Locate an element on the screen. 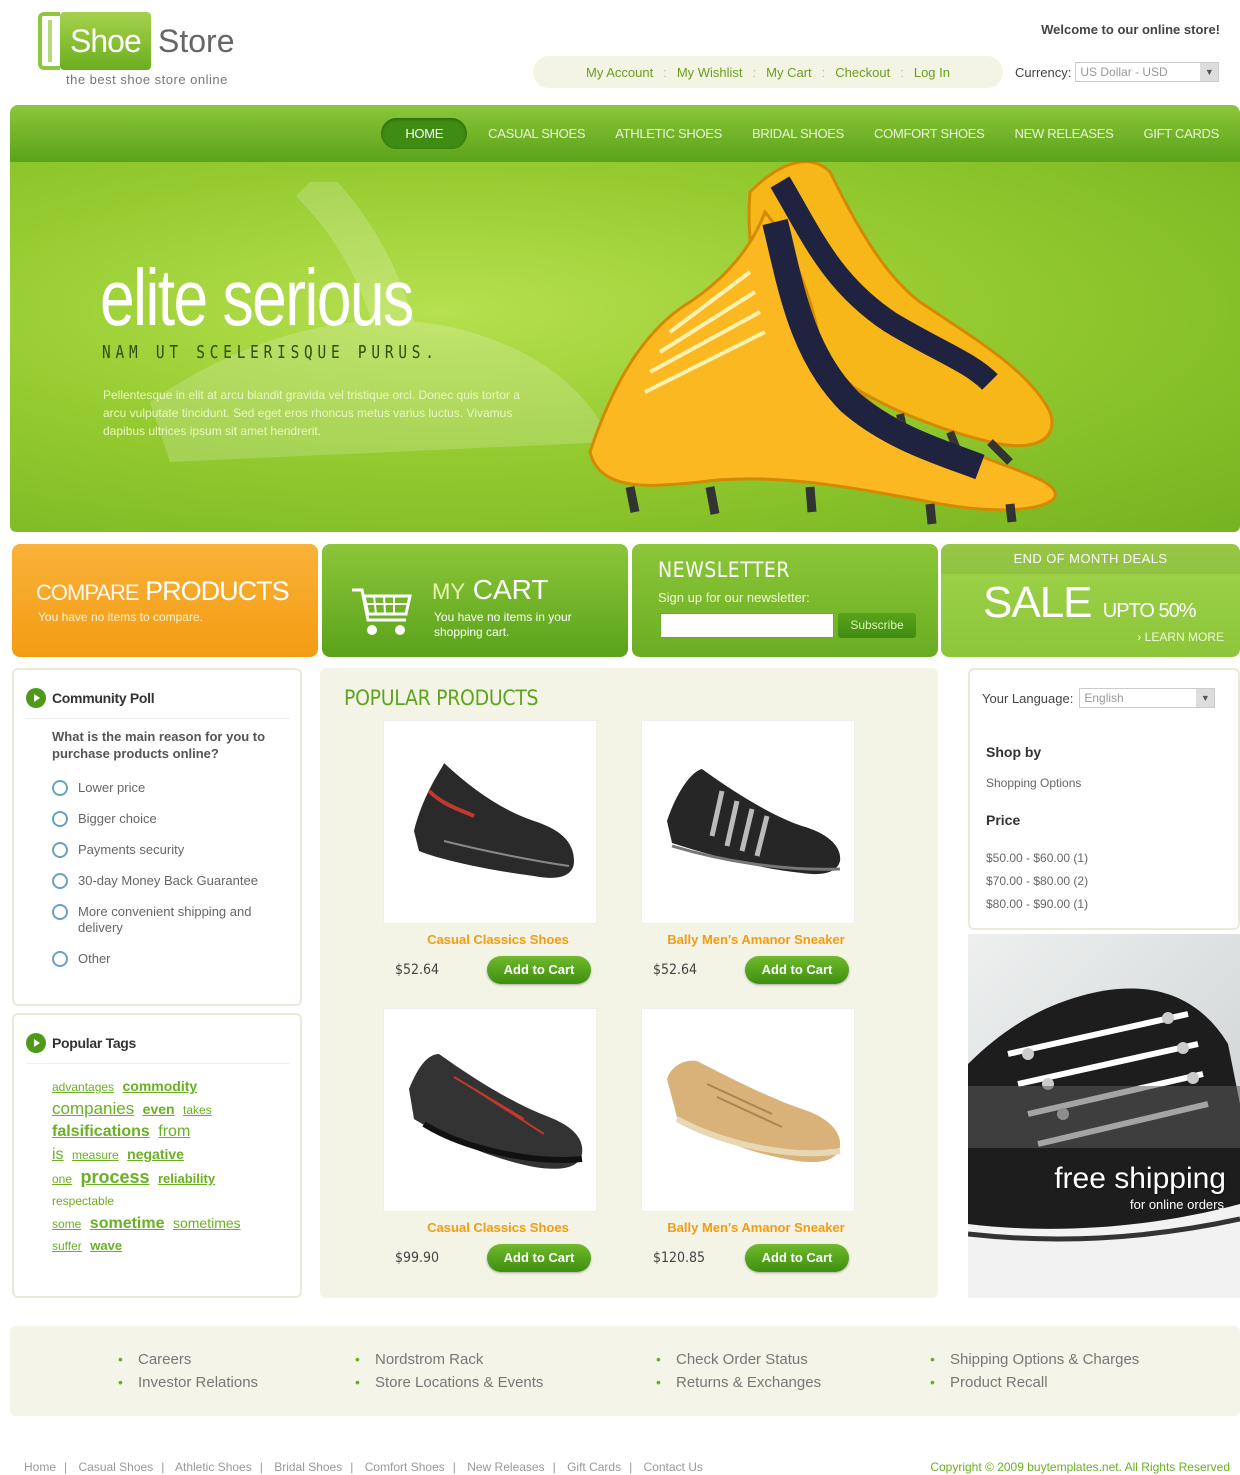 The width and height of the screenshot is (1240, 1475). link-log-in: Log In is located at coordinates (932, 72).